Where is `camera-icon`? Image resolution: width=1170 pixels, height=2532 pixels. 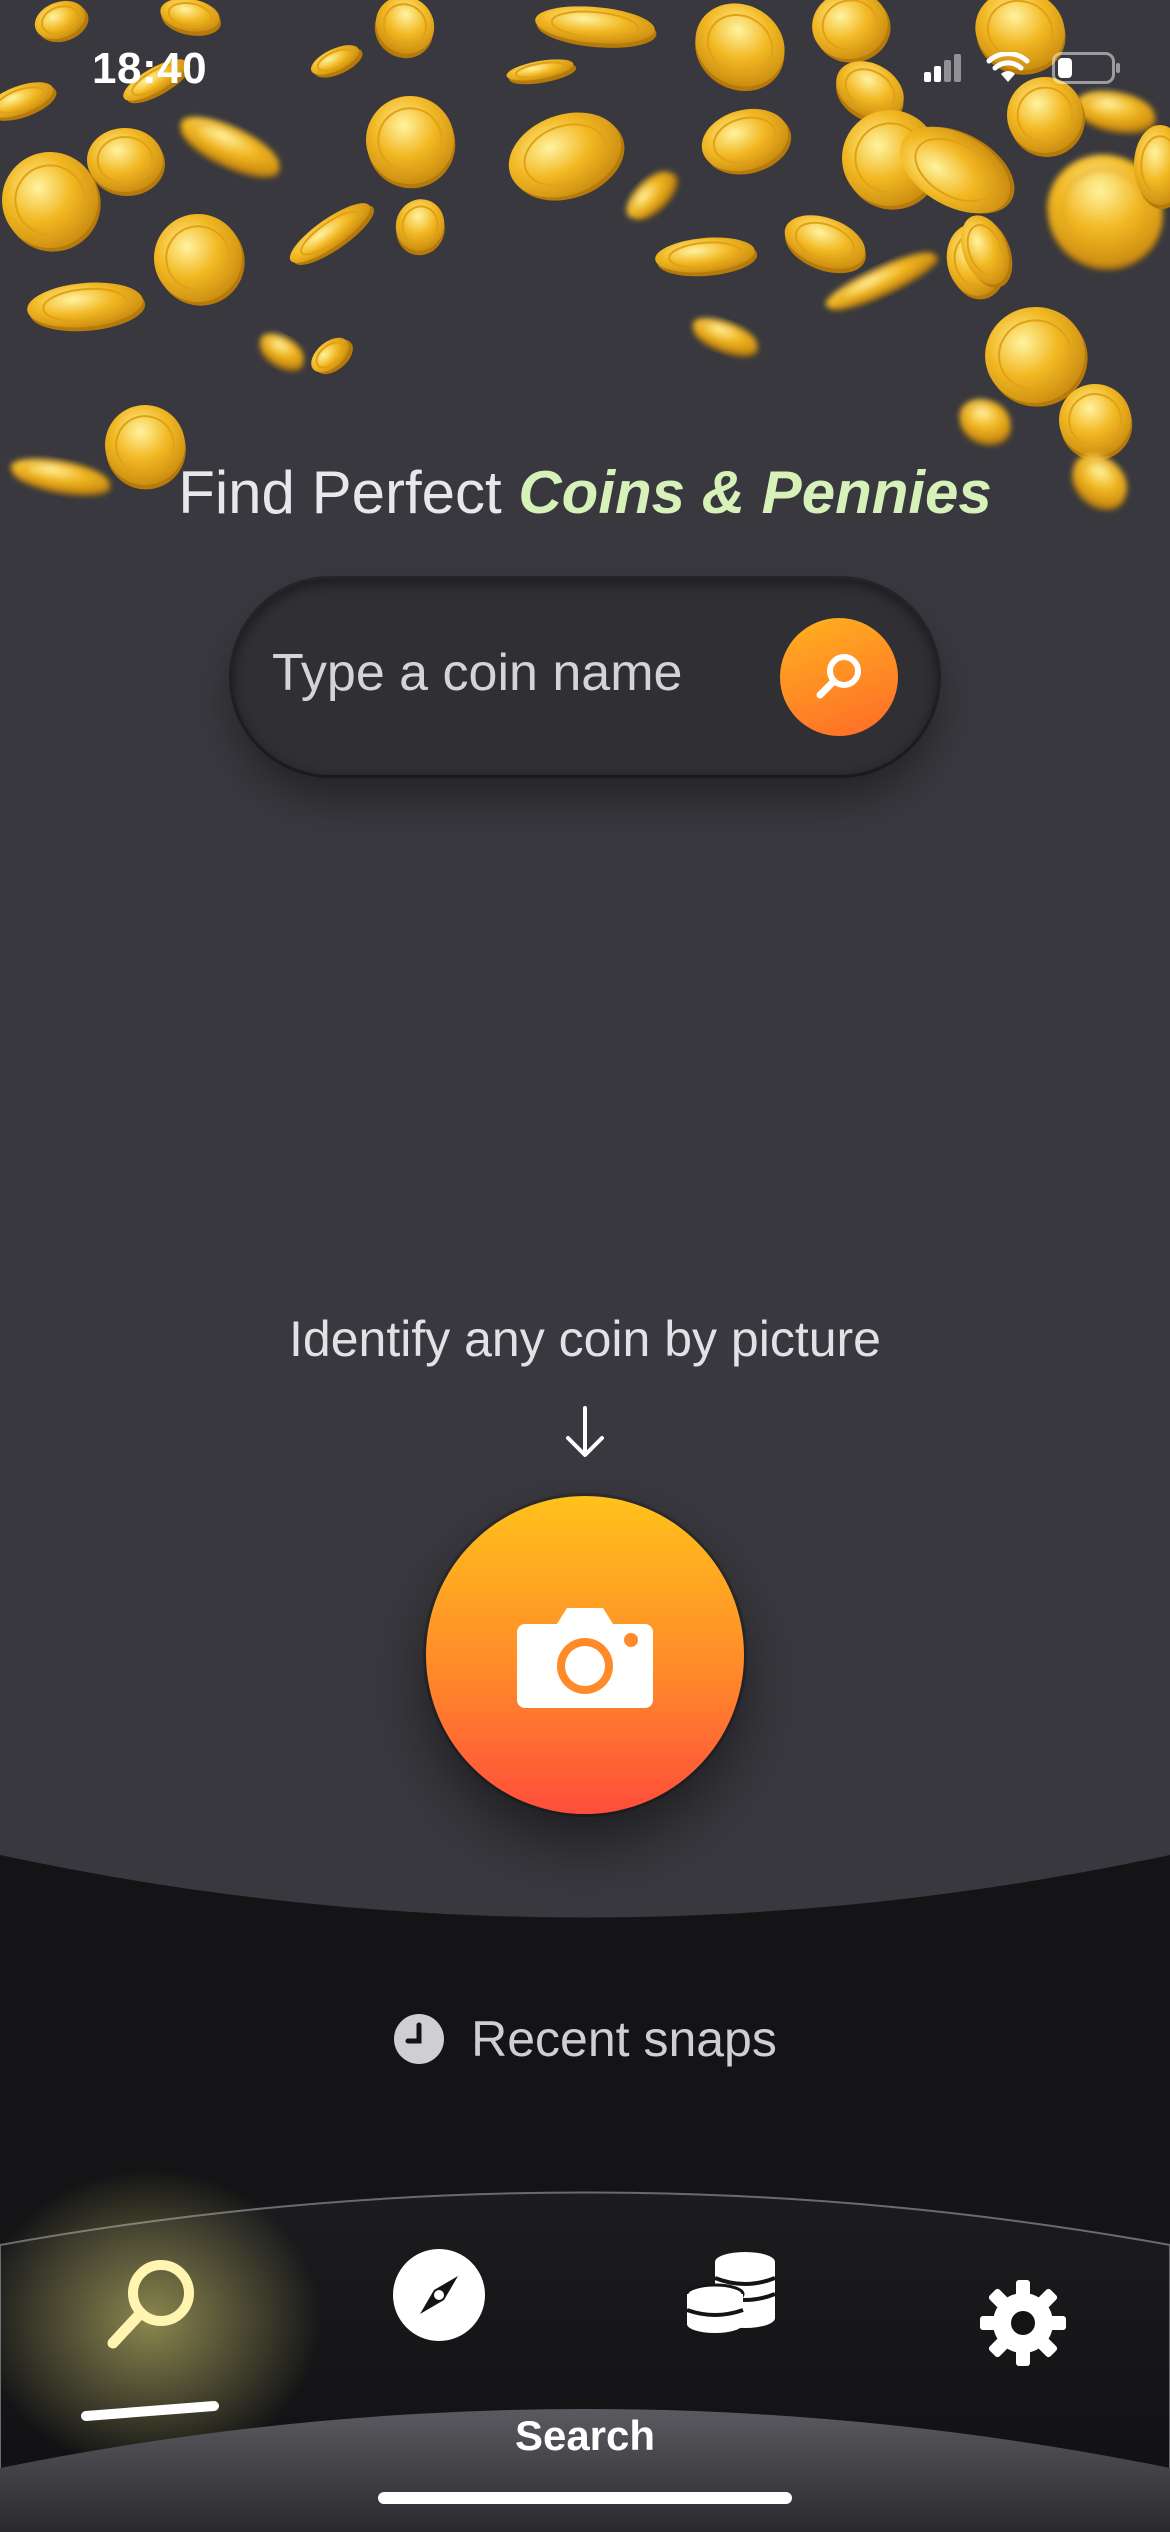 camera-icon is located at coordinates (585, 1658).